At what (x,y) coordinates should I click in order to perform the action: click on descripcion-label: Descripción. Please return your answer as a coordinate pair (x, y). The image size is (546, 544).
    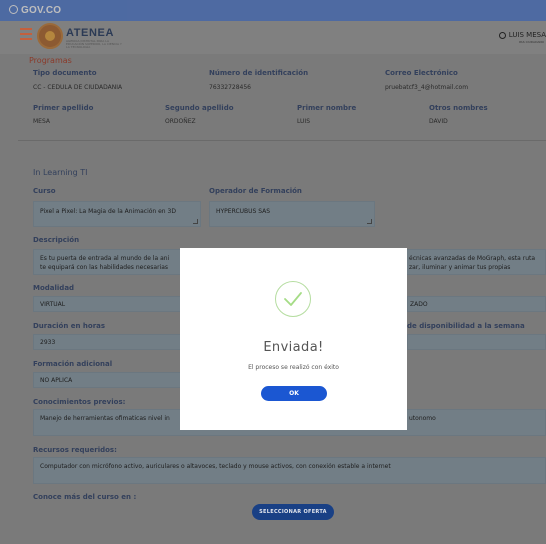
    Looking at the image, I should click on (56, 240).